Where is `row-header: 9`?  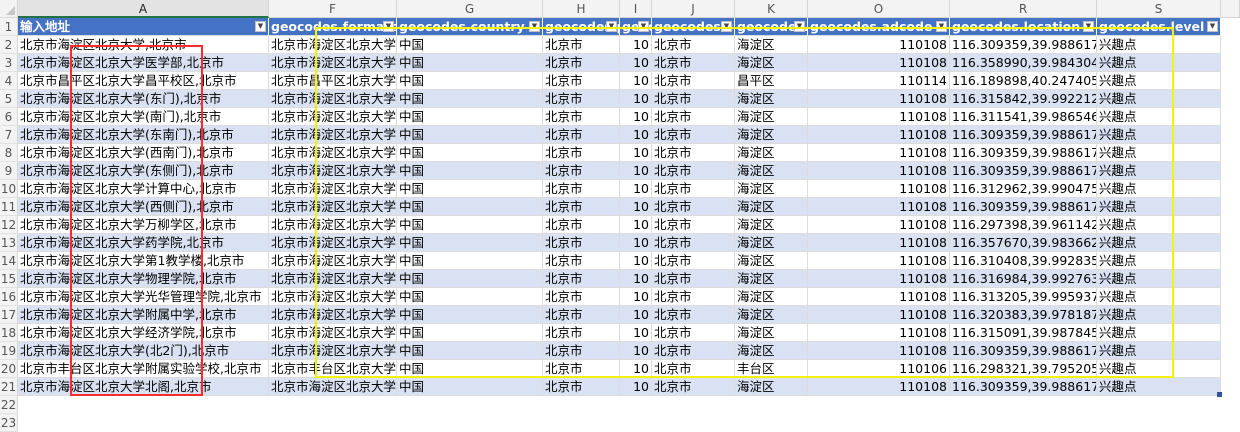 row-header: 9 is located at coordinates (9, 171).